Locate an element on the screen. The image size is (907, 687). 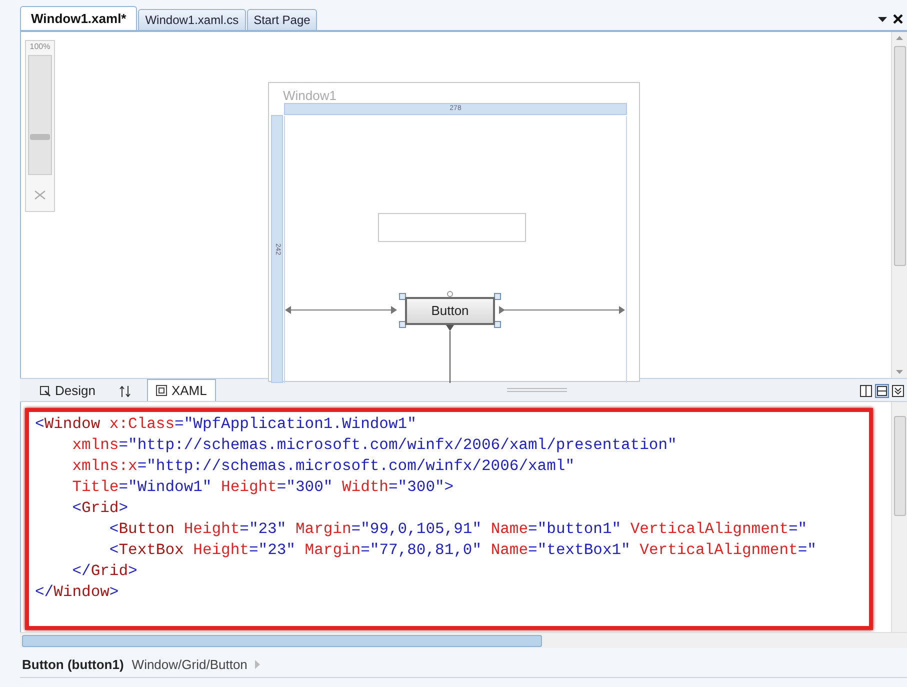
code-line: <Grid> is located at coordinates (99, 508).